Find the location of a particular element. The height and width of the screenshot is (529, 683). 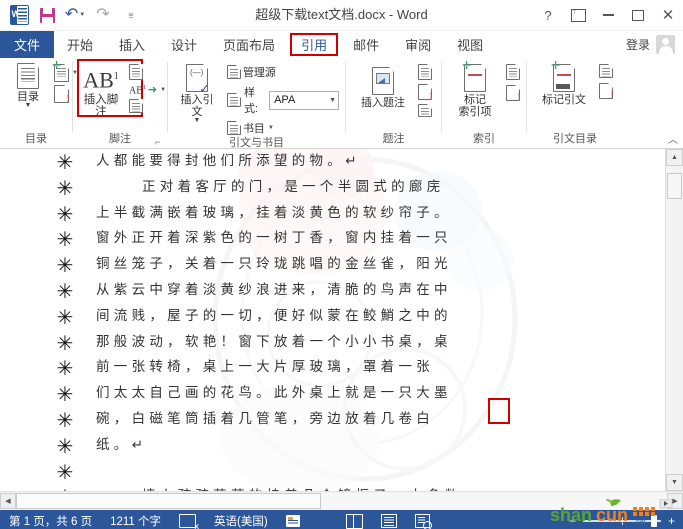

update-index-button: ! is located at coordinates (513, 93).